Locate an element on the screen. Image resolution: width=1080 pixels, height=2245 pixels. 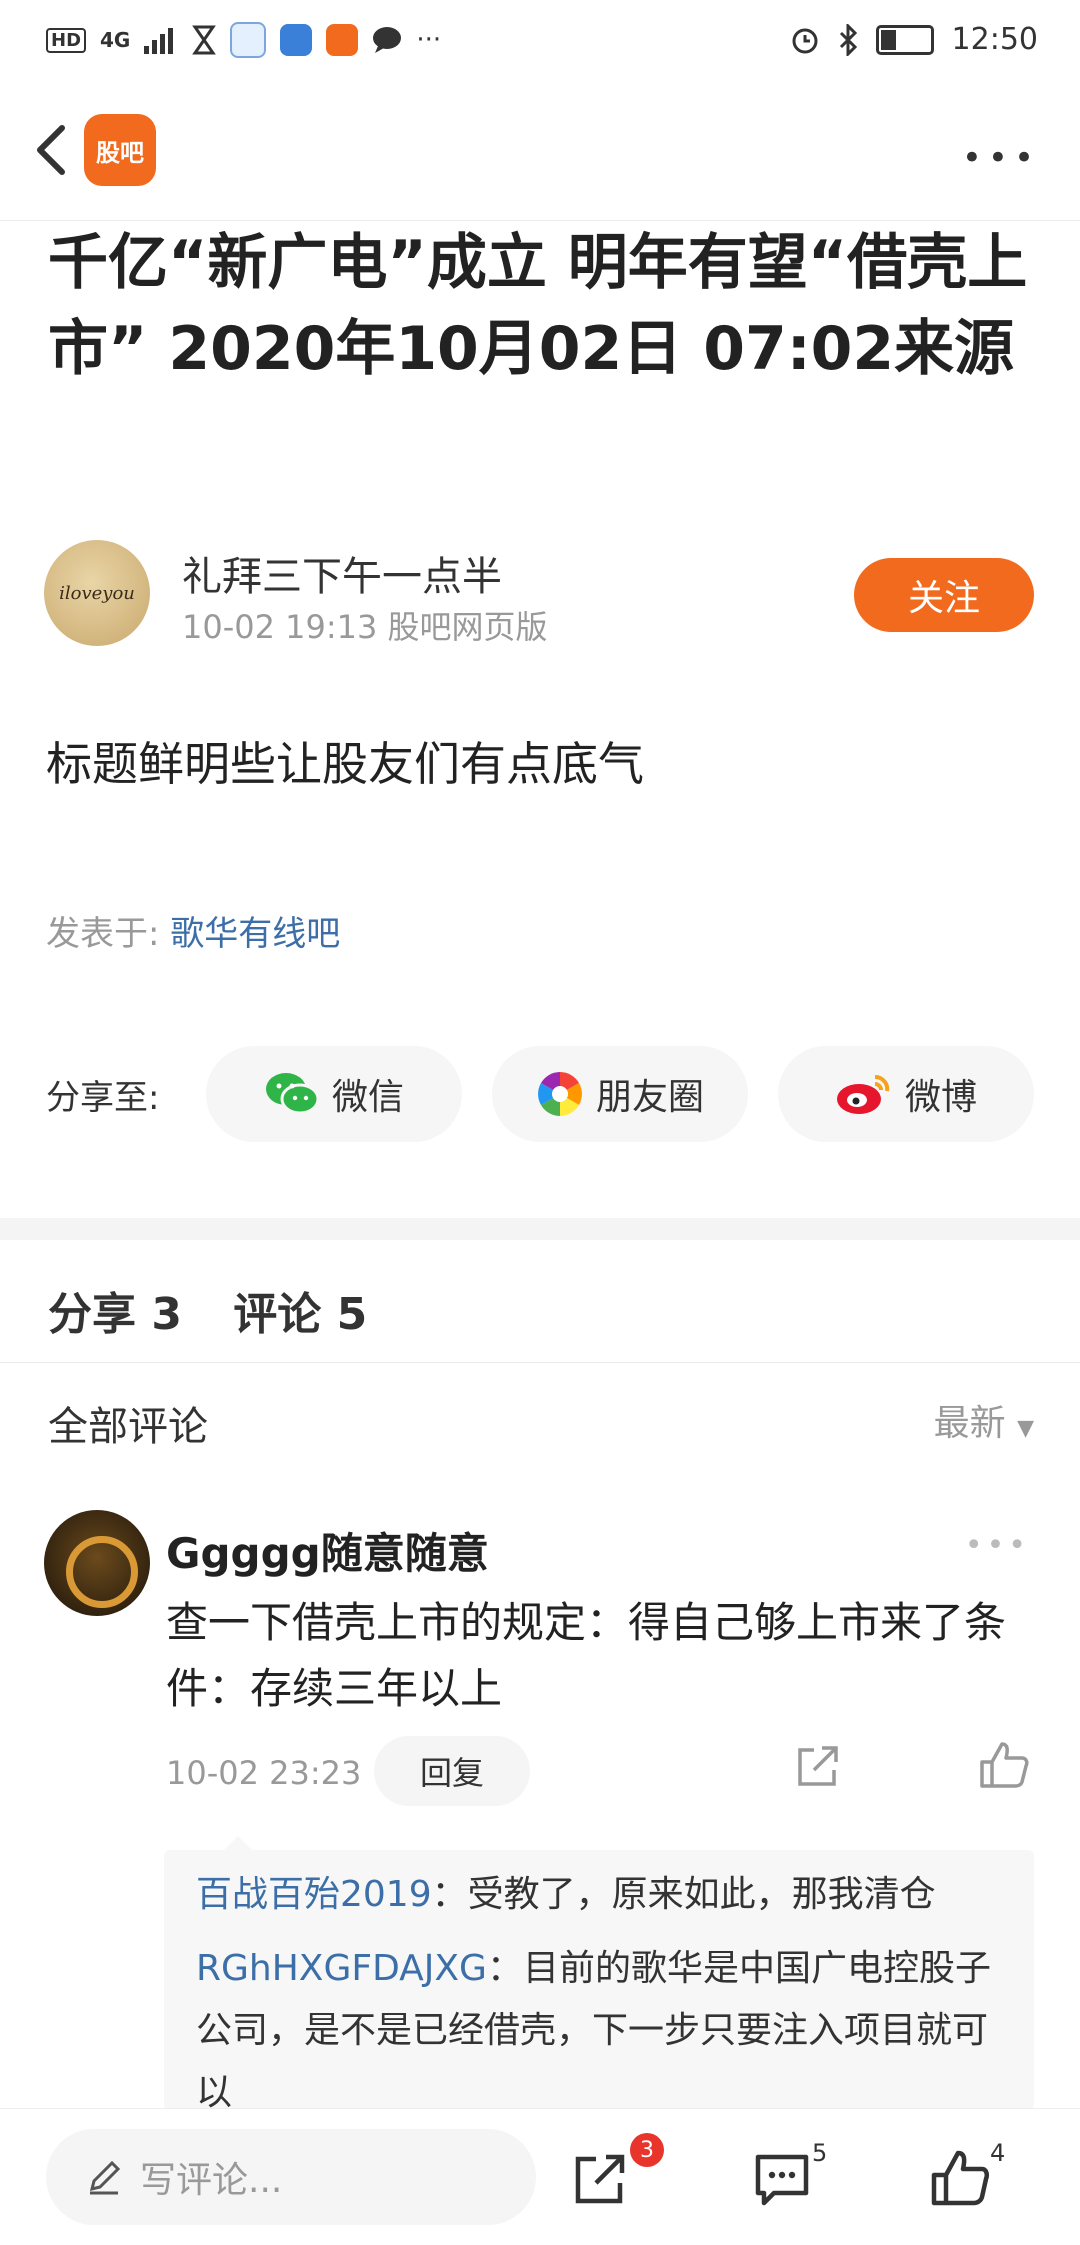
pencil-icon is located at coordinates (105, 2177).